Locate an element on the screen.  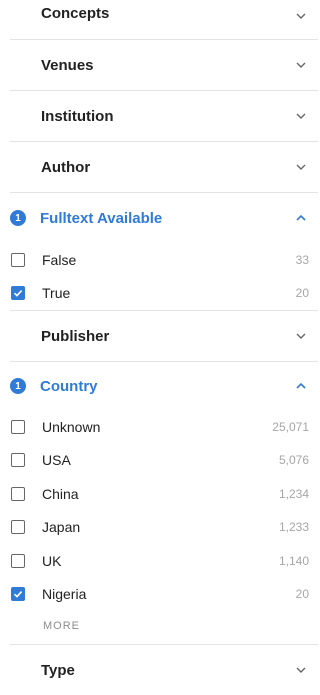
list-item: China 1,234 is located at coordinates (164, 494).